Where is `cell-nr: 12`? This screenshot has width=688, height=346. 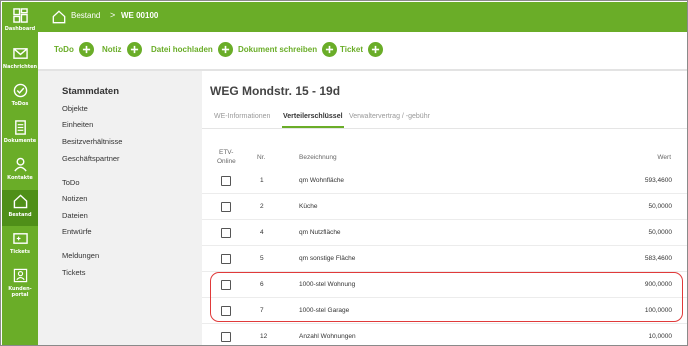
cell-nr: 12 is located at coordinates (264, 336).